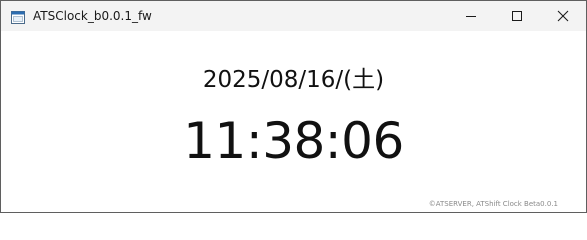 This screenshot has width=587, height=240. I want to click on time-display: 11:38:06, so click(293, 141).